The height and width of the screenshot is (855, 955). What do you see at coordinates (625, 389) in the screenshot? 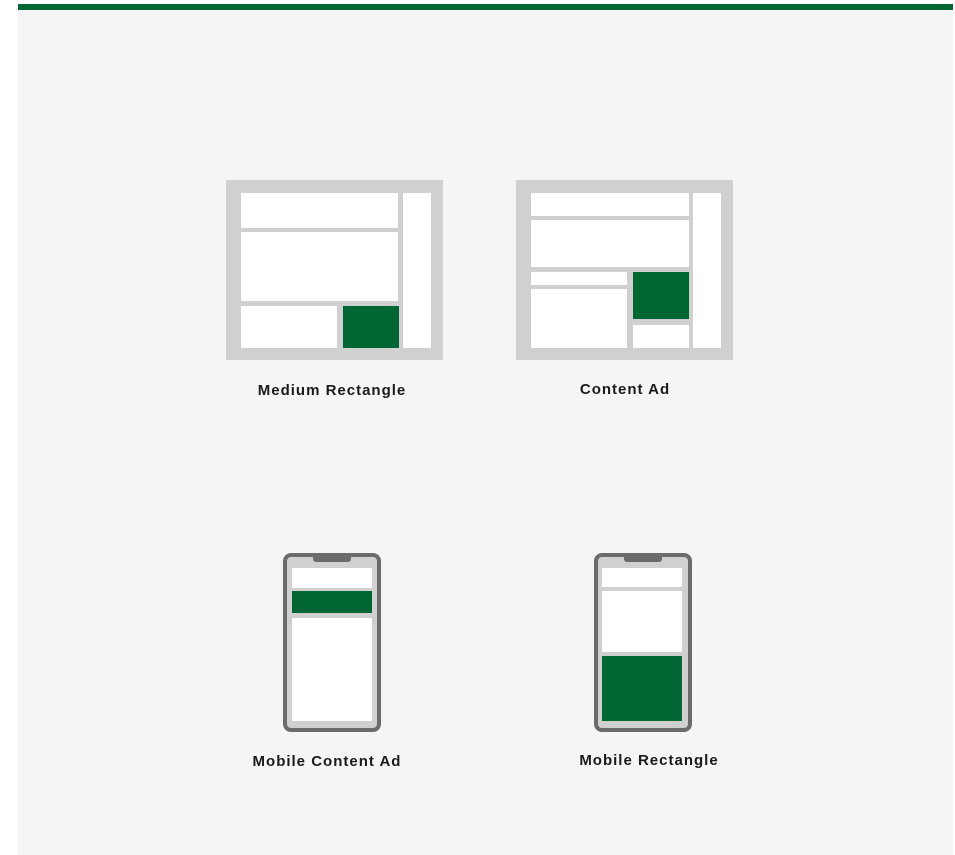
I see `content-ad-label: Content Ad` at bounding box center [625, 389].